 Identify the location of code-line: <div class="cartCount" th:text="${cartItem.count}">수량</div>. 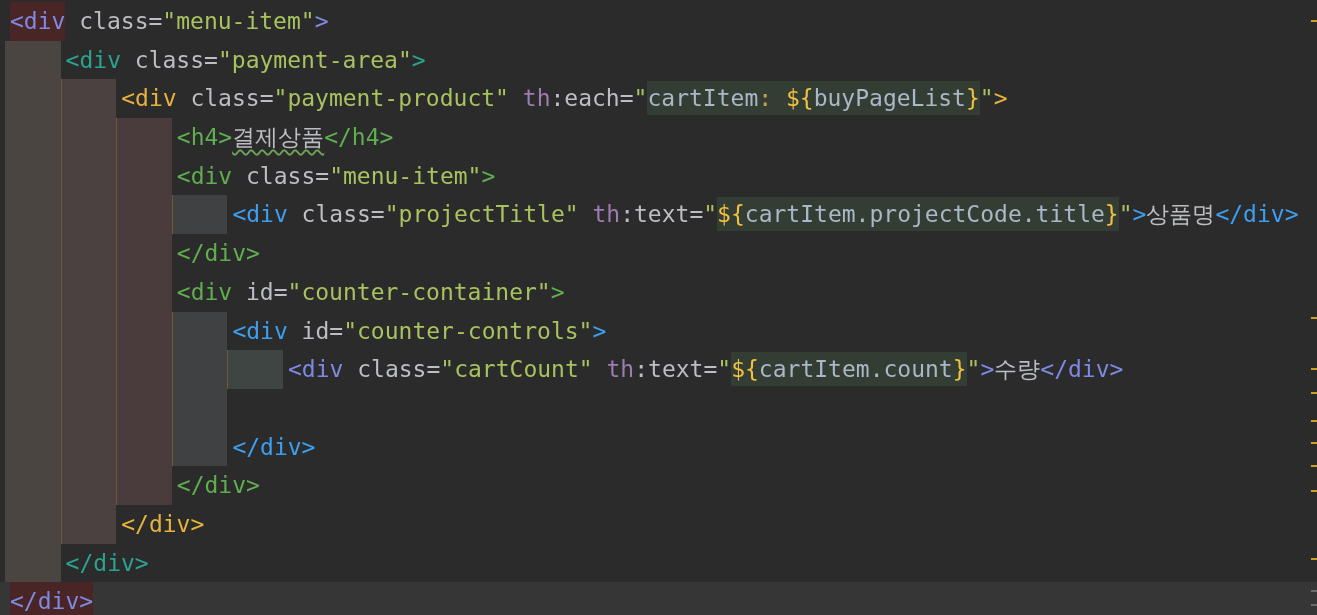
(703, 369).